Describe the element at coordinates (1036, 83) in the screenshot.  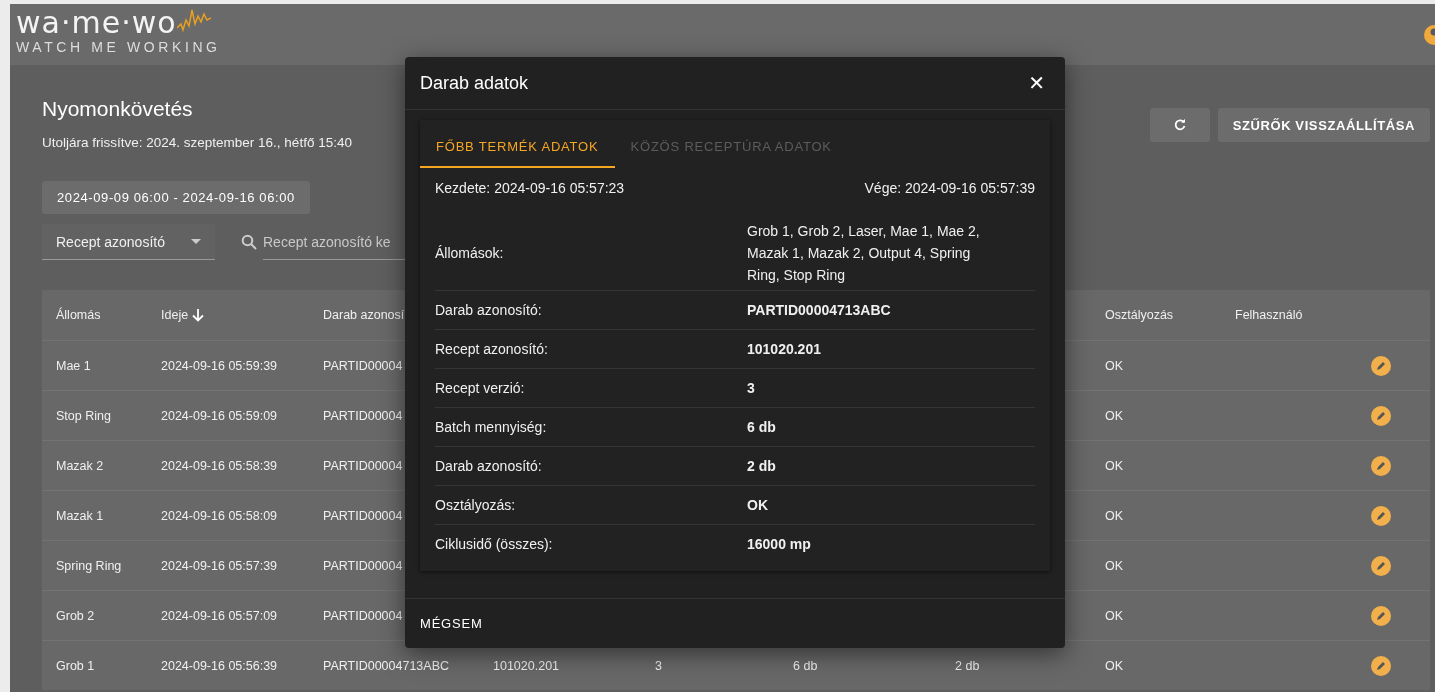
I see `close-button: ✕` at that location.